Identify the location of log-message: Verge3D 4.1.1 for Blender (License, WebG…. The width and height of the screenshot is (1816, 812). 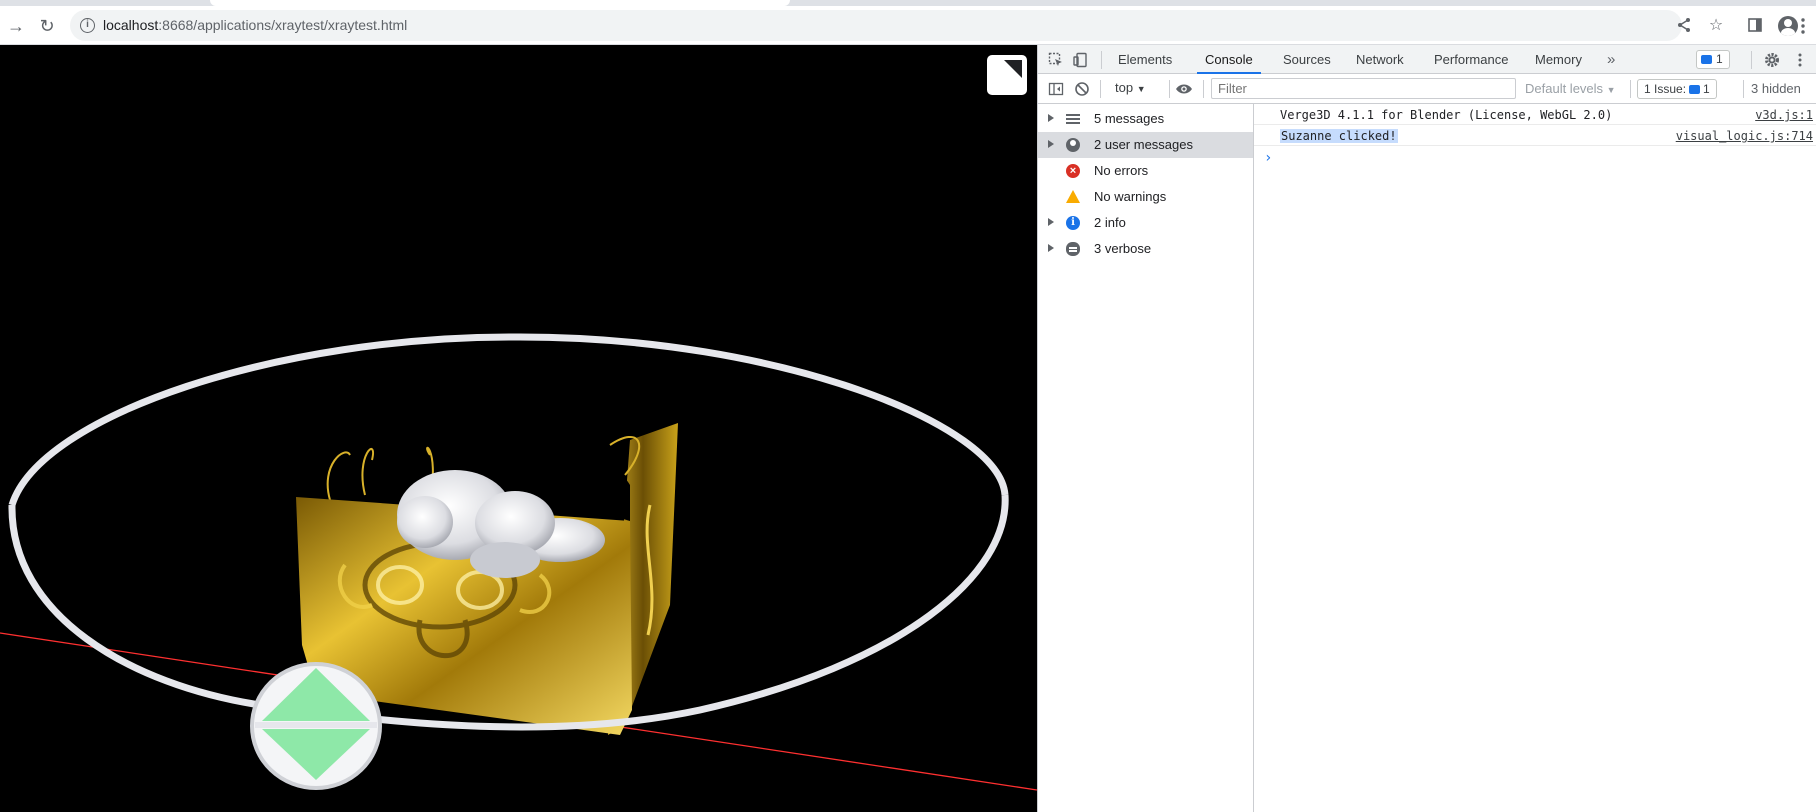
(1446, 115).